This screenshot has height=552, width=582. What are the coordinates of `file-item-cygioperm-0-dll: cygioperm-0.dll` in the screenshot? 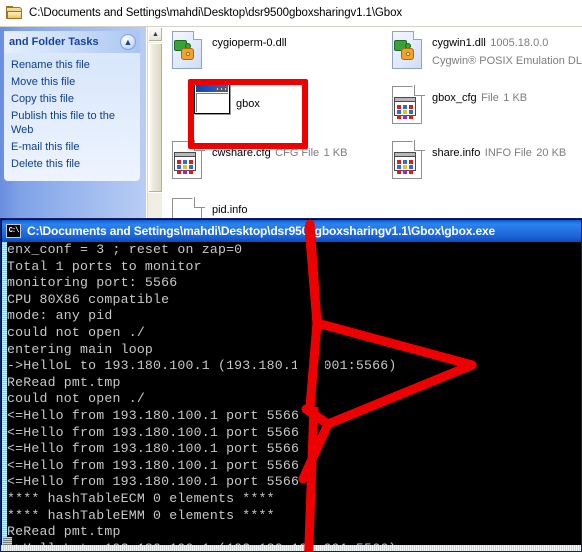 It's located at (228, 52).